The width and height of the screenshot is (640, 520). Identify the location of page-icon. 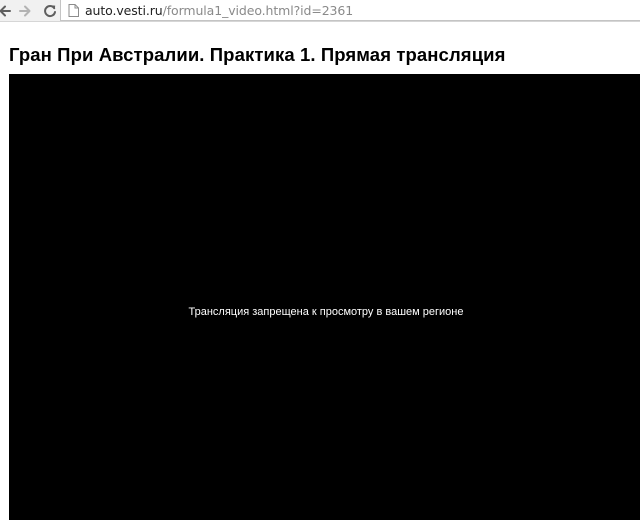
(73, 10).